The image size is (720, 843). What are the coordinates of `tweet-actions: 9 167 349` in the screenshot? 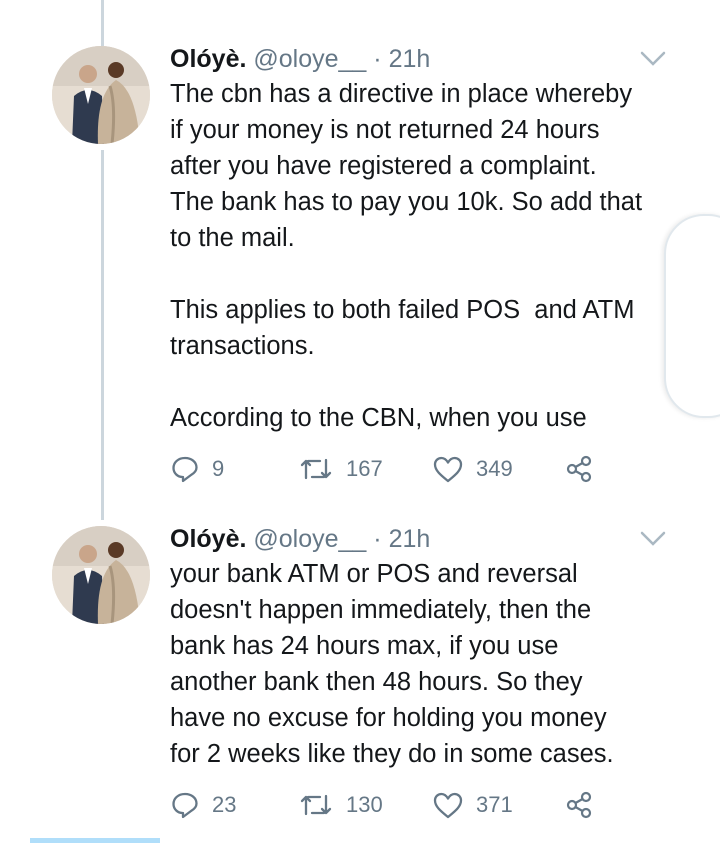 It's located at (410, 469).